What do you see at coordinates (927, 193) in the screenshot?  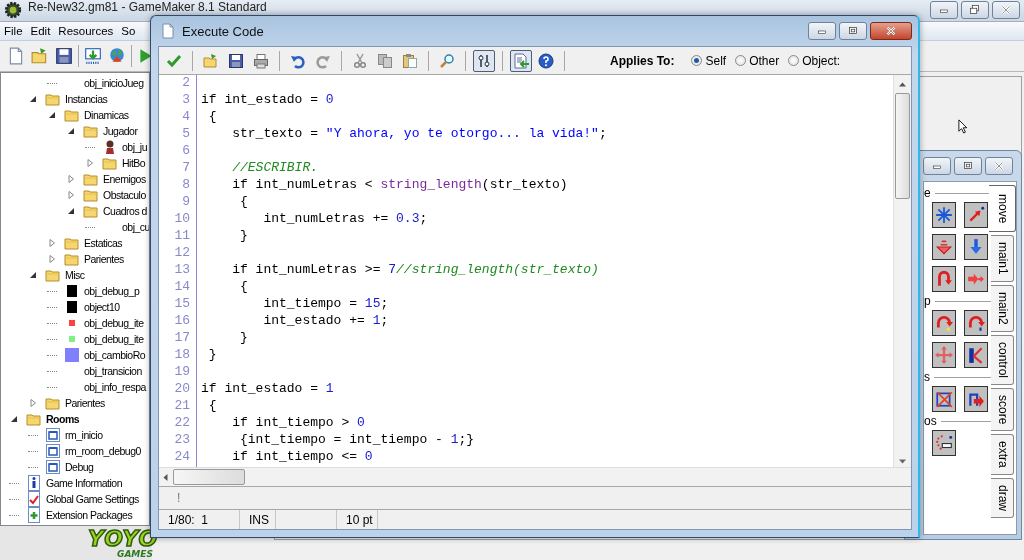 I see `section-label: e` at bounding box center [927, 193].